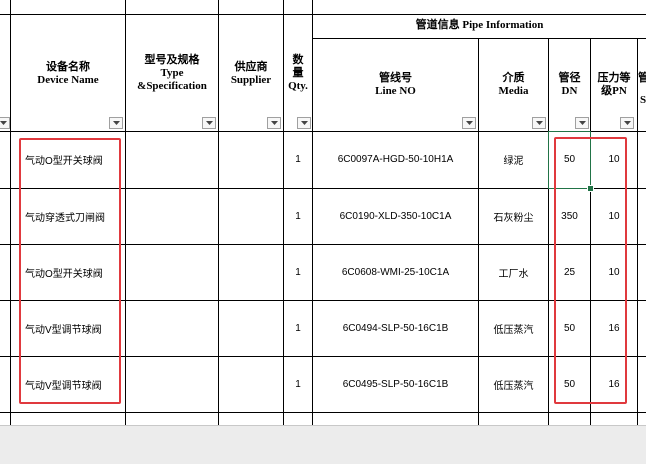 The image size is (646, 464). What do you see at coordinates (637, 231) in the screenshot?
I see `col-border` at bounding box center [637, 231].